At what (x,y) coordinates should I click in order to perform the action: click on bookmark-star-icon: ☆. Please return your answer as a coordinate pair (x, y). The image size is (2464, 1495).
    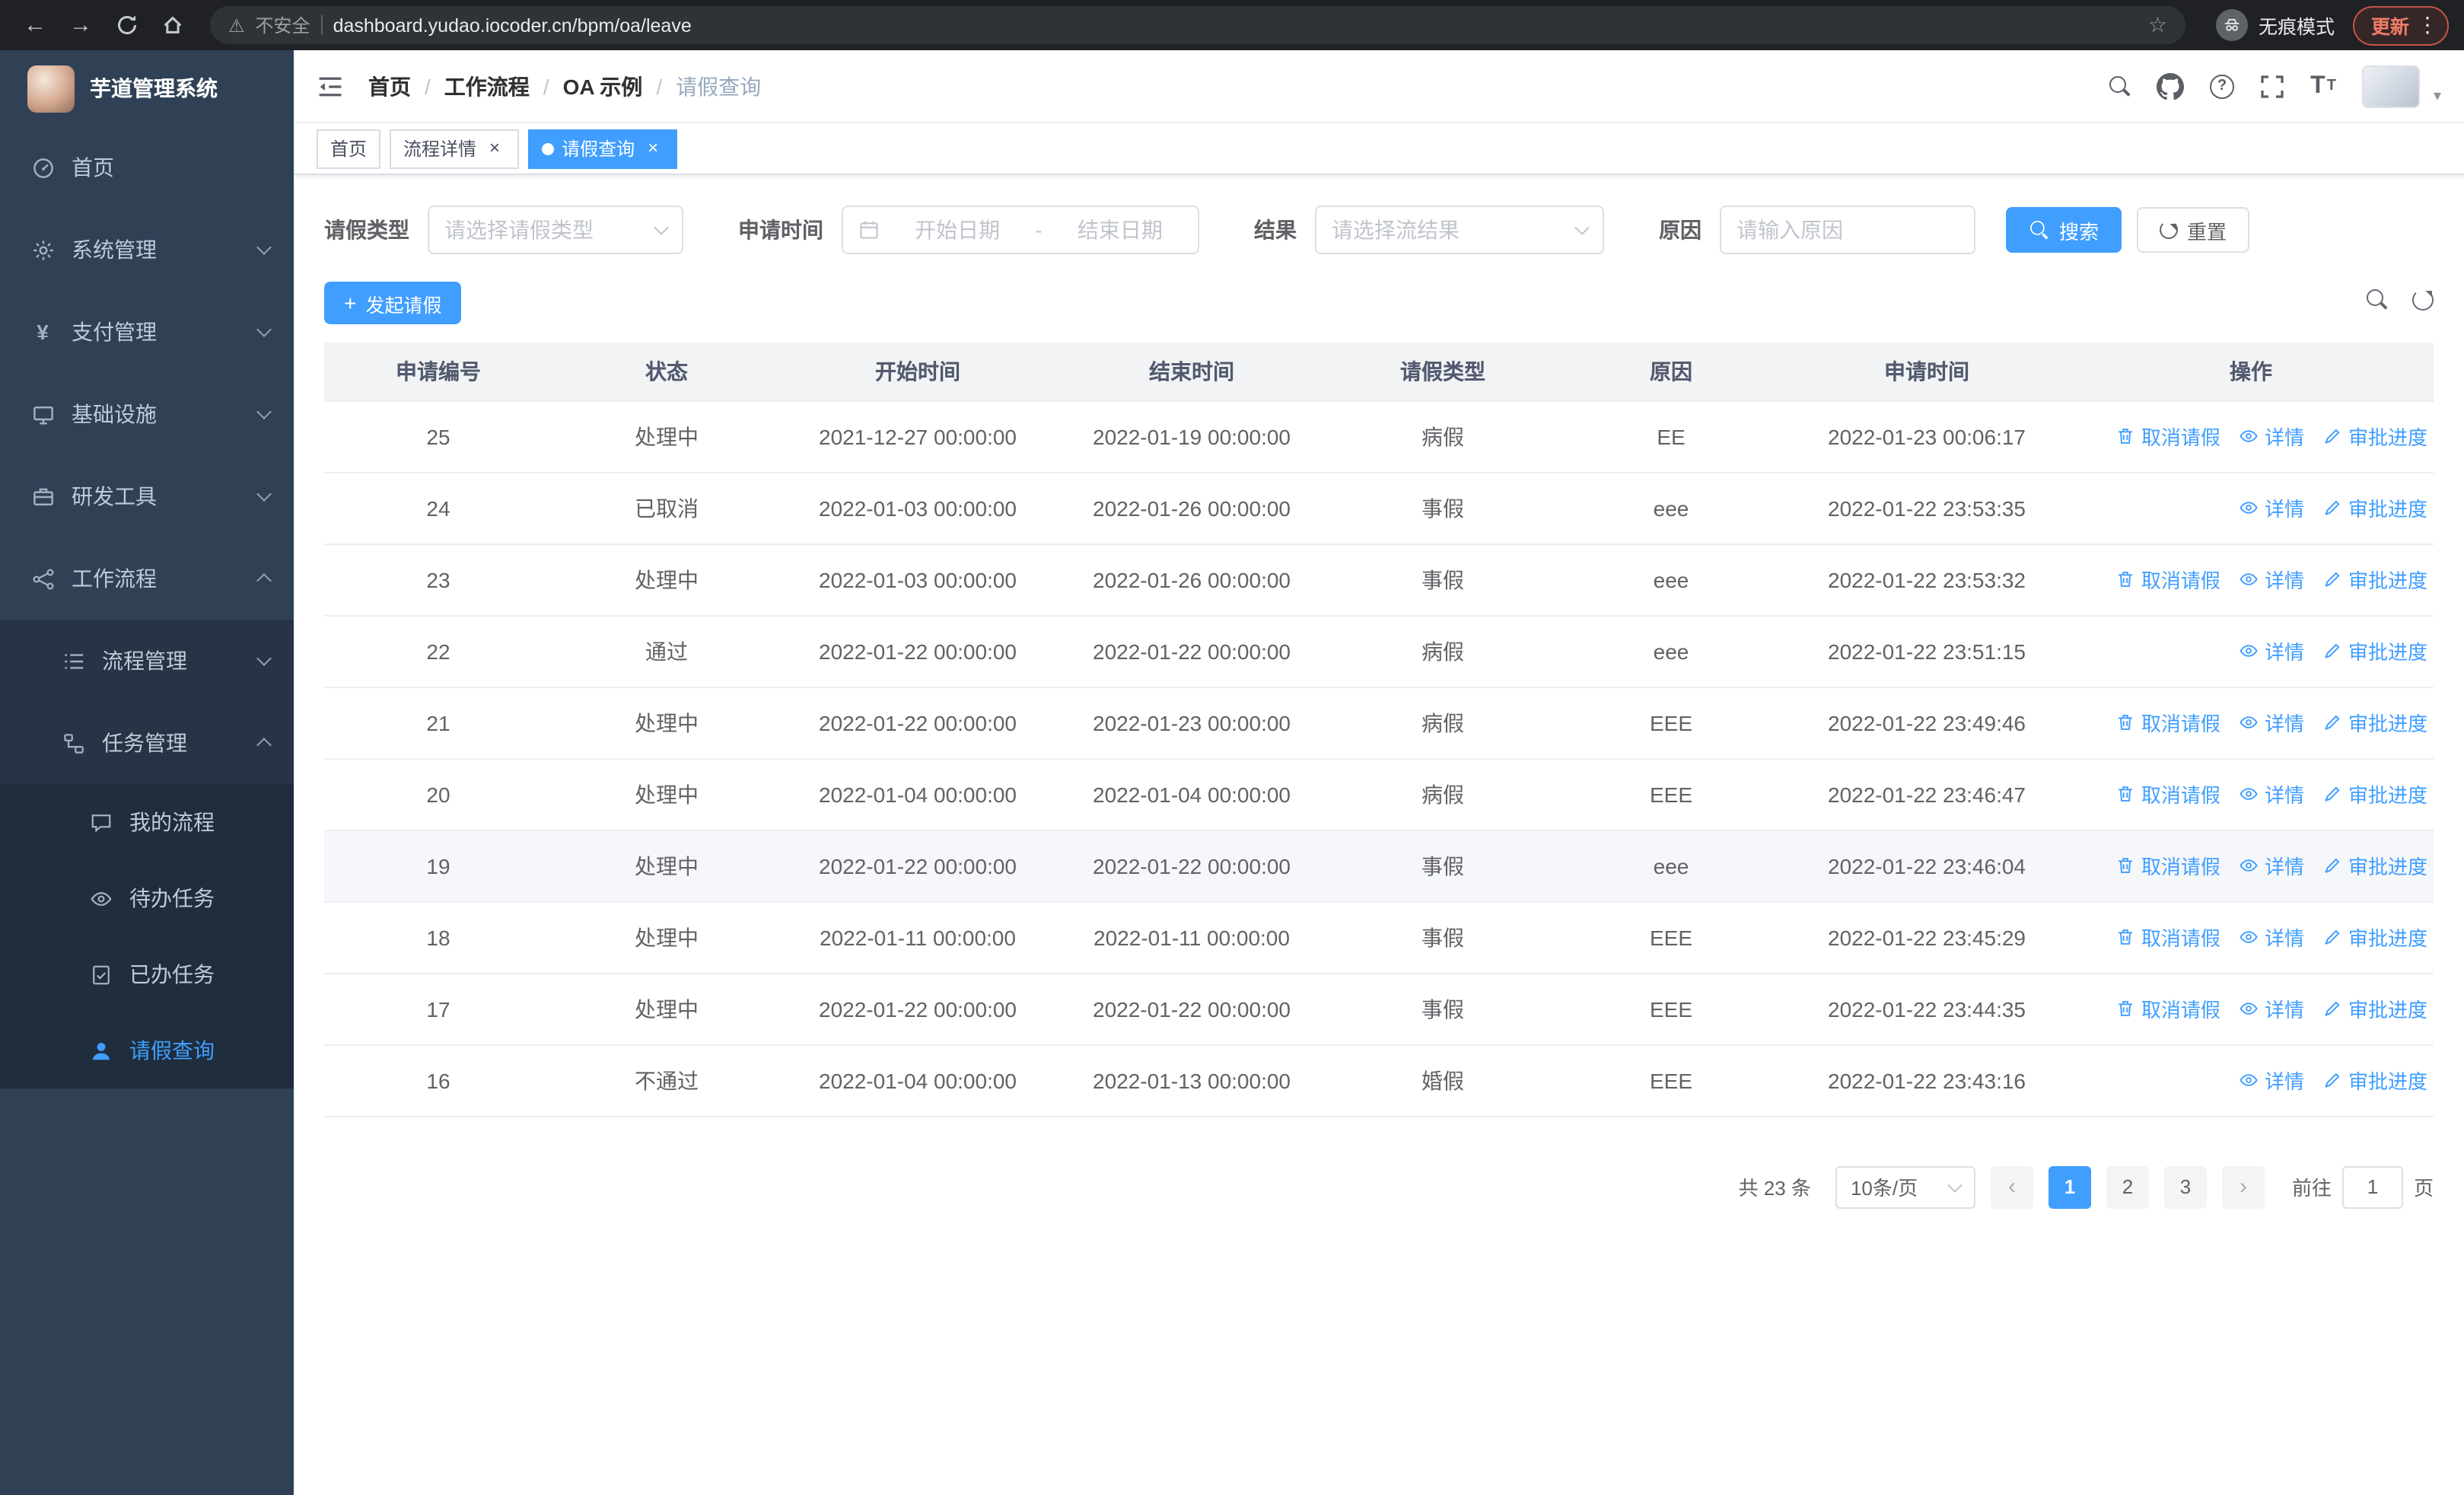
    Looking at the image, I should click on (2157, 25).